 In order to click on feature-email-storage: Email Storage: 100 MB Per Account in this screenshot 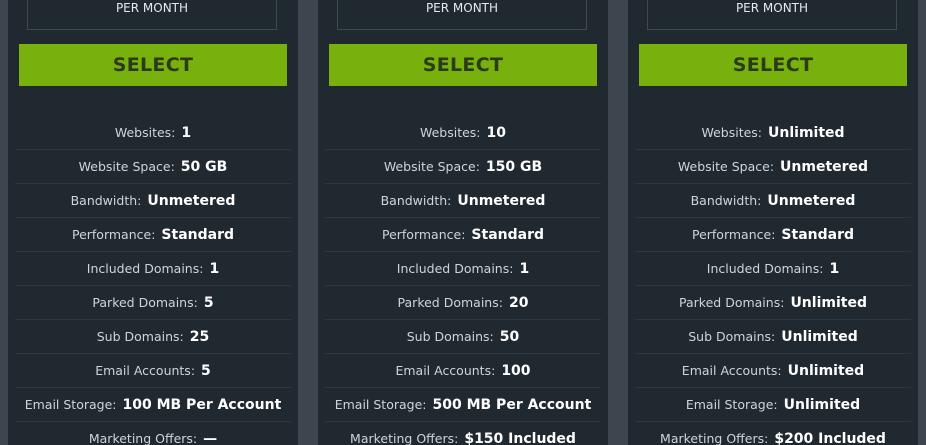, I will do `click(153, 405)`.